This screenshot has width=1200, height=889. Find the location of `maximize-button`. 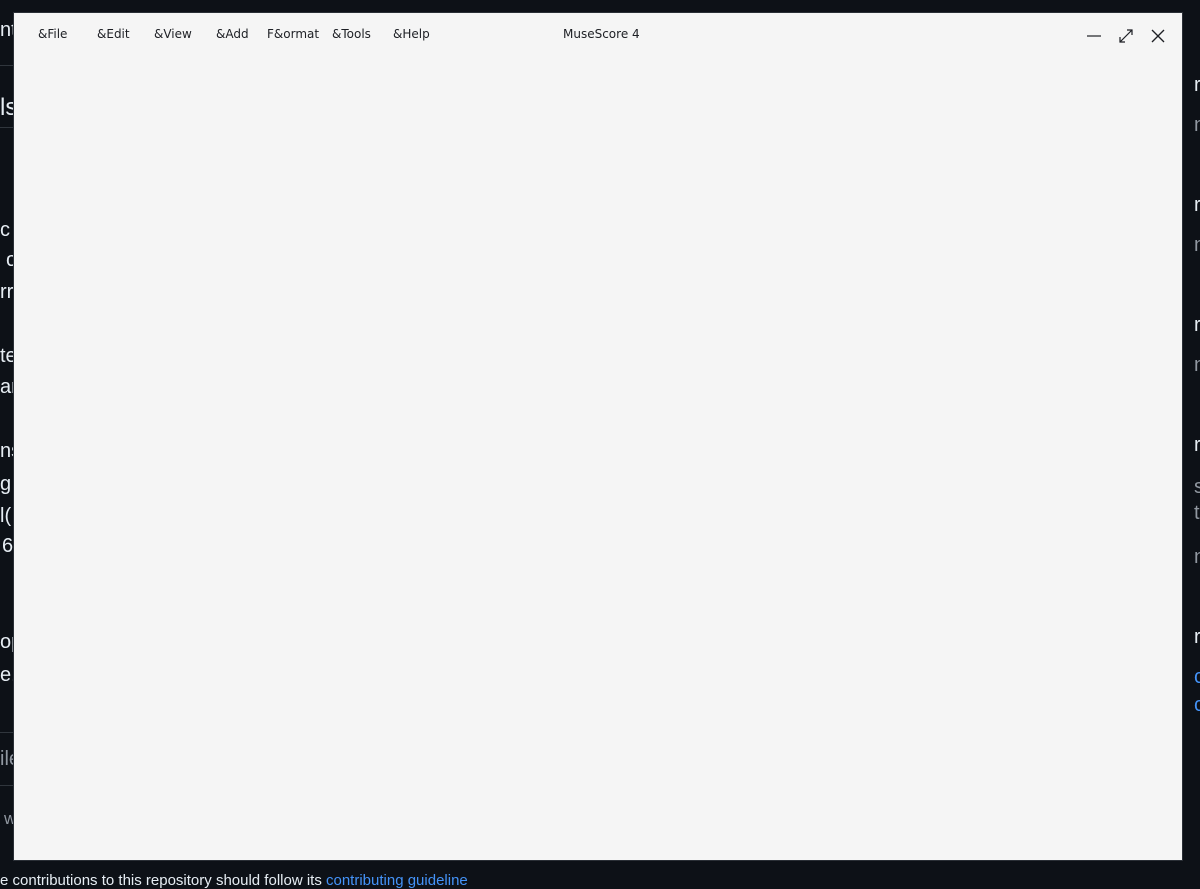

maximize-button is located at coordinates (1126, 36).